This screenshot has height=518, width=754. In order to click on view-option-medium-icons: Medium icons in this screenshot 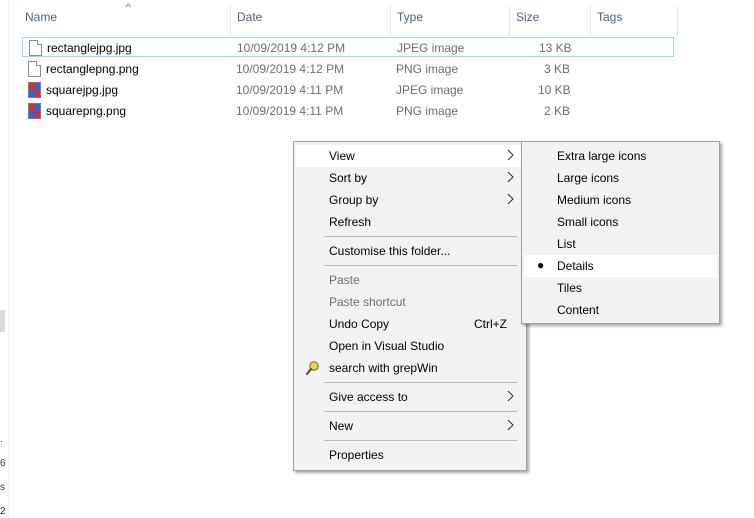, I will do `click(620, 200)`.